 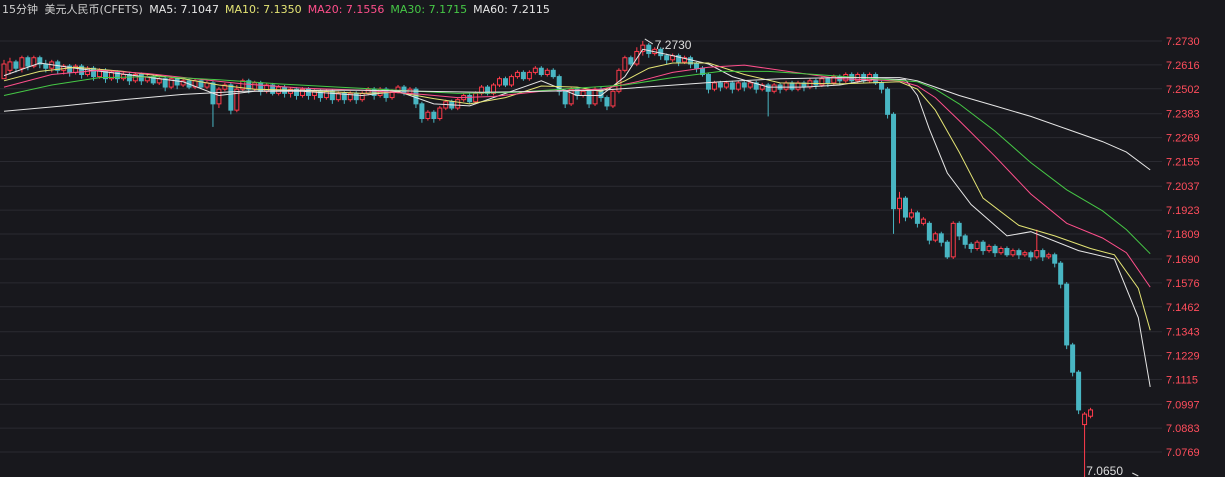 What do you see at coordinates (20, 9) in the screenshot?
I see `period-label: 15分钟` at bounding box center [20, 9].